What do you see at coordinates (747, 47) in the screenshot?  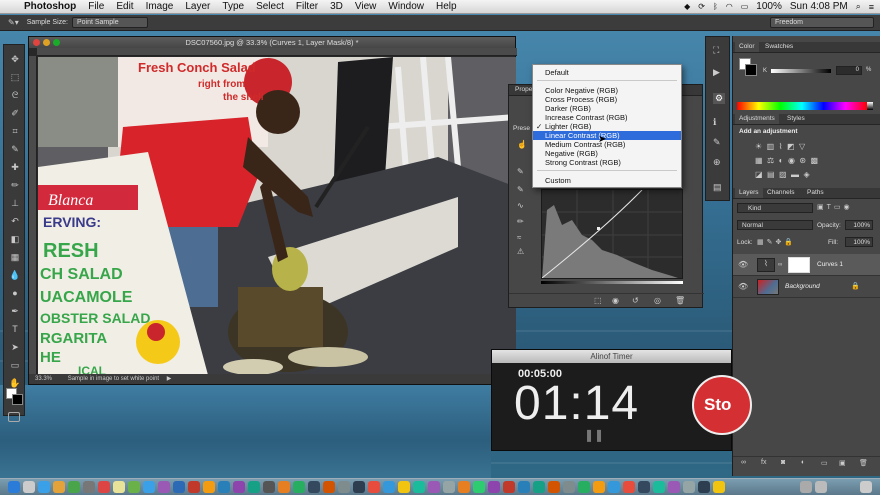 I see `tab-color: Color` at bounding box center [747, 47].